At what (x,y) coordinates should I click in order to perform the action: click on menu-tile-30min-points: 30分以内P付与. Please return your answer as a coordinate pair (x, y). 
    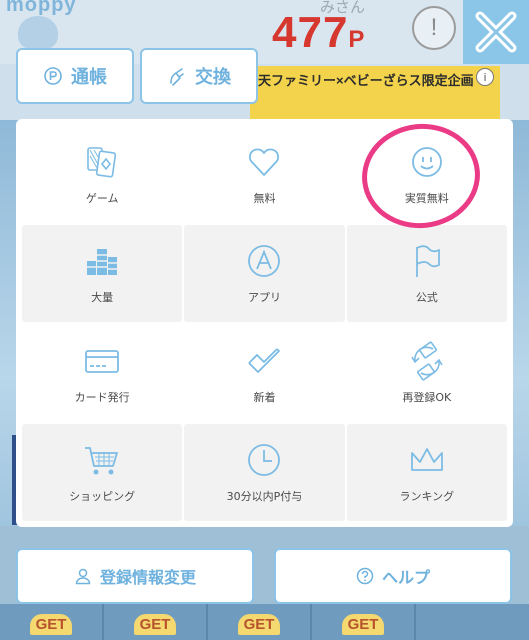
    Looking at the image, I should click on (264, 472).